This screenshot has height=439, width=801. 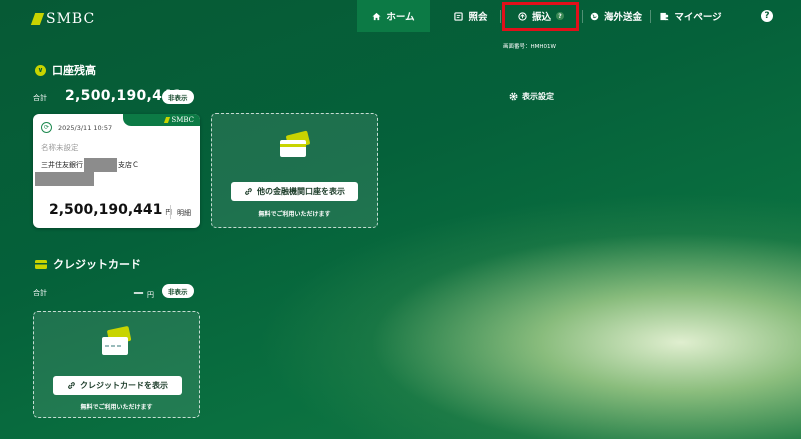 I want to click on show-other-accounts-button: 他の金融機関口座を表示, so click(x=294, y=191).